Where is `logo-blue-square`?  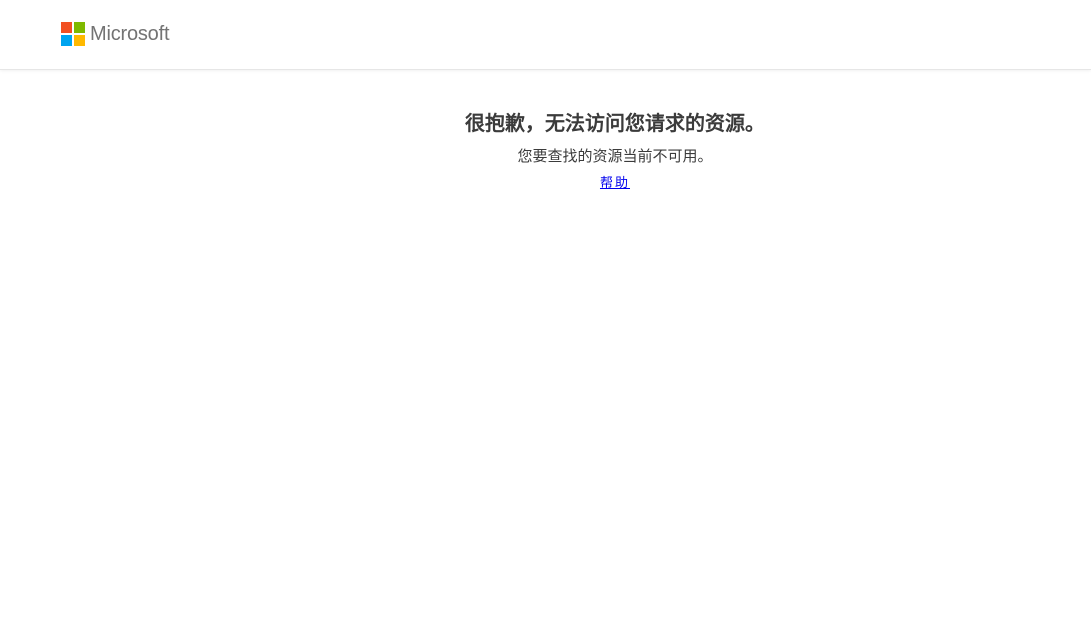 logo-blue-square is located at coordinates (66, 40).